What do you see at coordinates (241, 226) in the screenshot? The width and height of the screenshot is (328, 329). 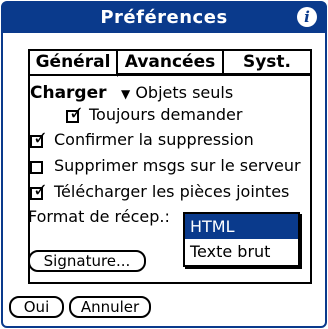 I see `format-option-html: HTML` at bounding box center [241, 226].